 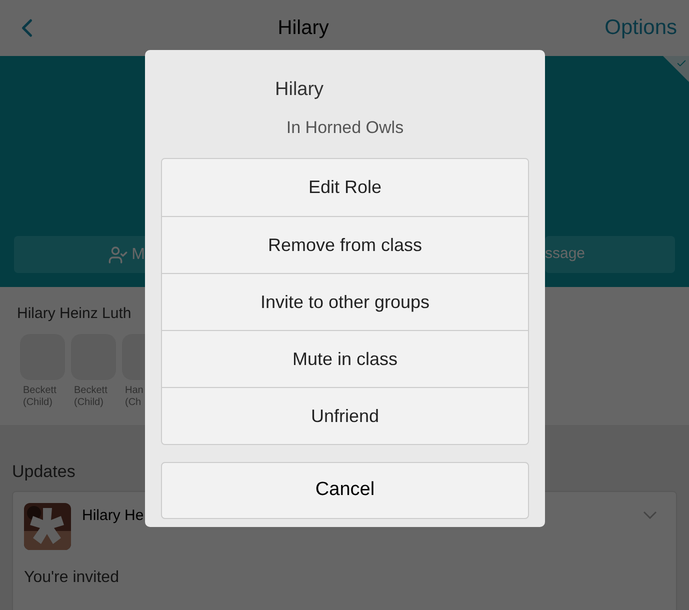 What do you see at coordinates (345, 244) in the screenshot?
I see `dialog-action: Remove from class` at bounding box center [345, 244].